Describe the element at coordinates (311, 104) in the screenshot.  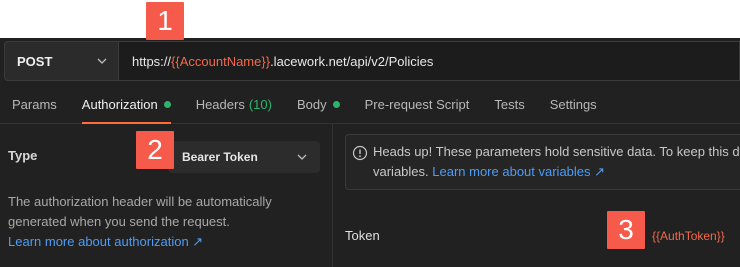
I see `tab-label: Body` at that location.